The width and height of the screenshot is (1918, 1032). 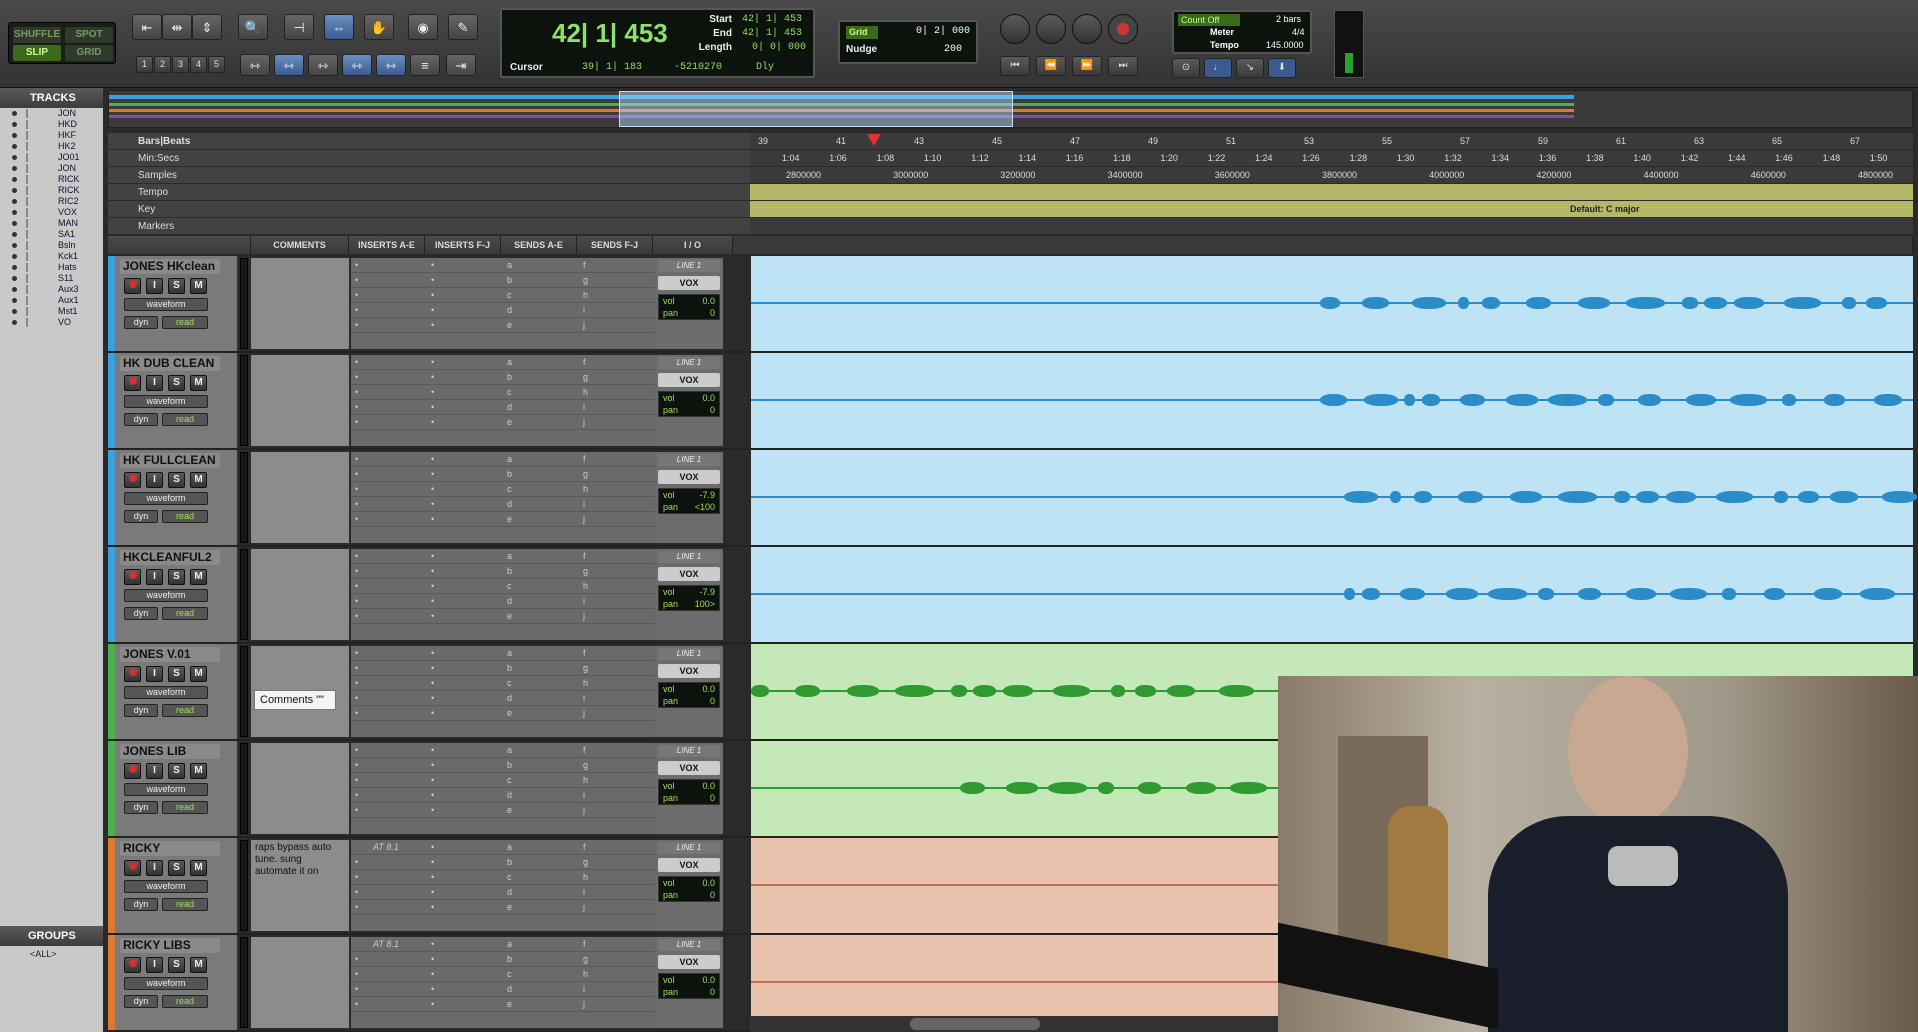 What do you see at coordinates (1218, 68) in the screenshot?
I see `metronome-icon: ♩` at bounding box center [1218, 68].